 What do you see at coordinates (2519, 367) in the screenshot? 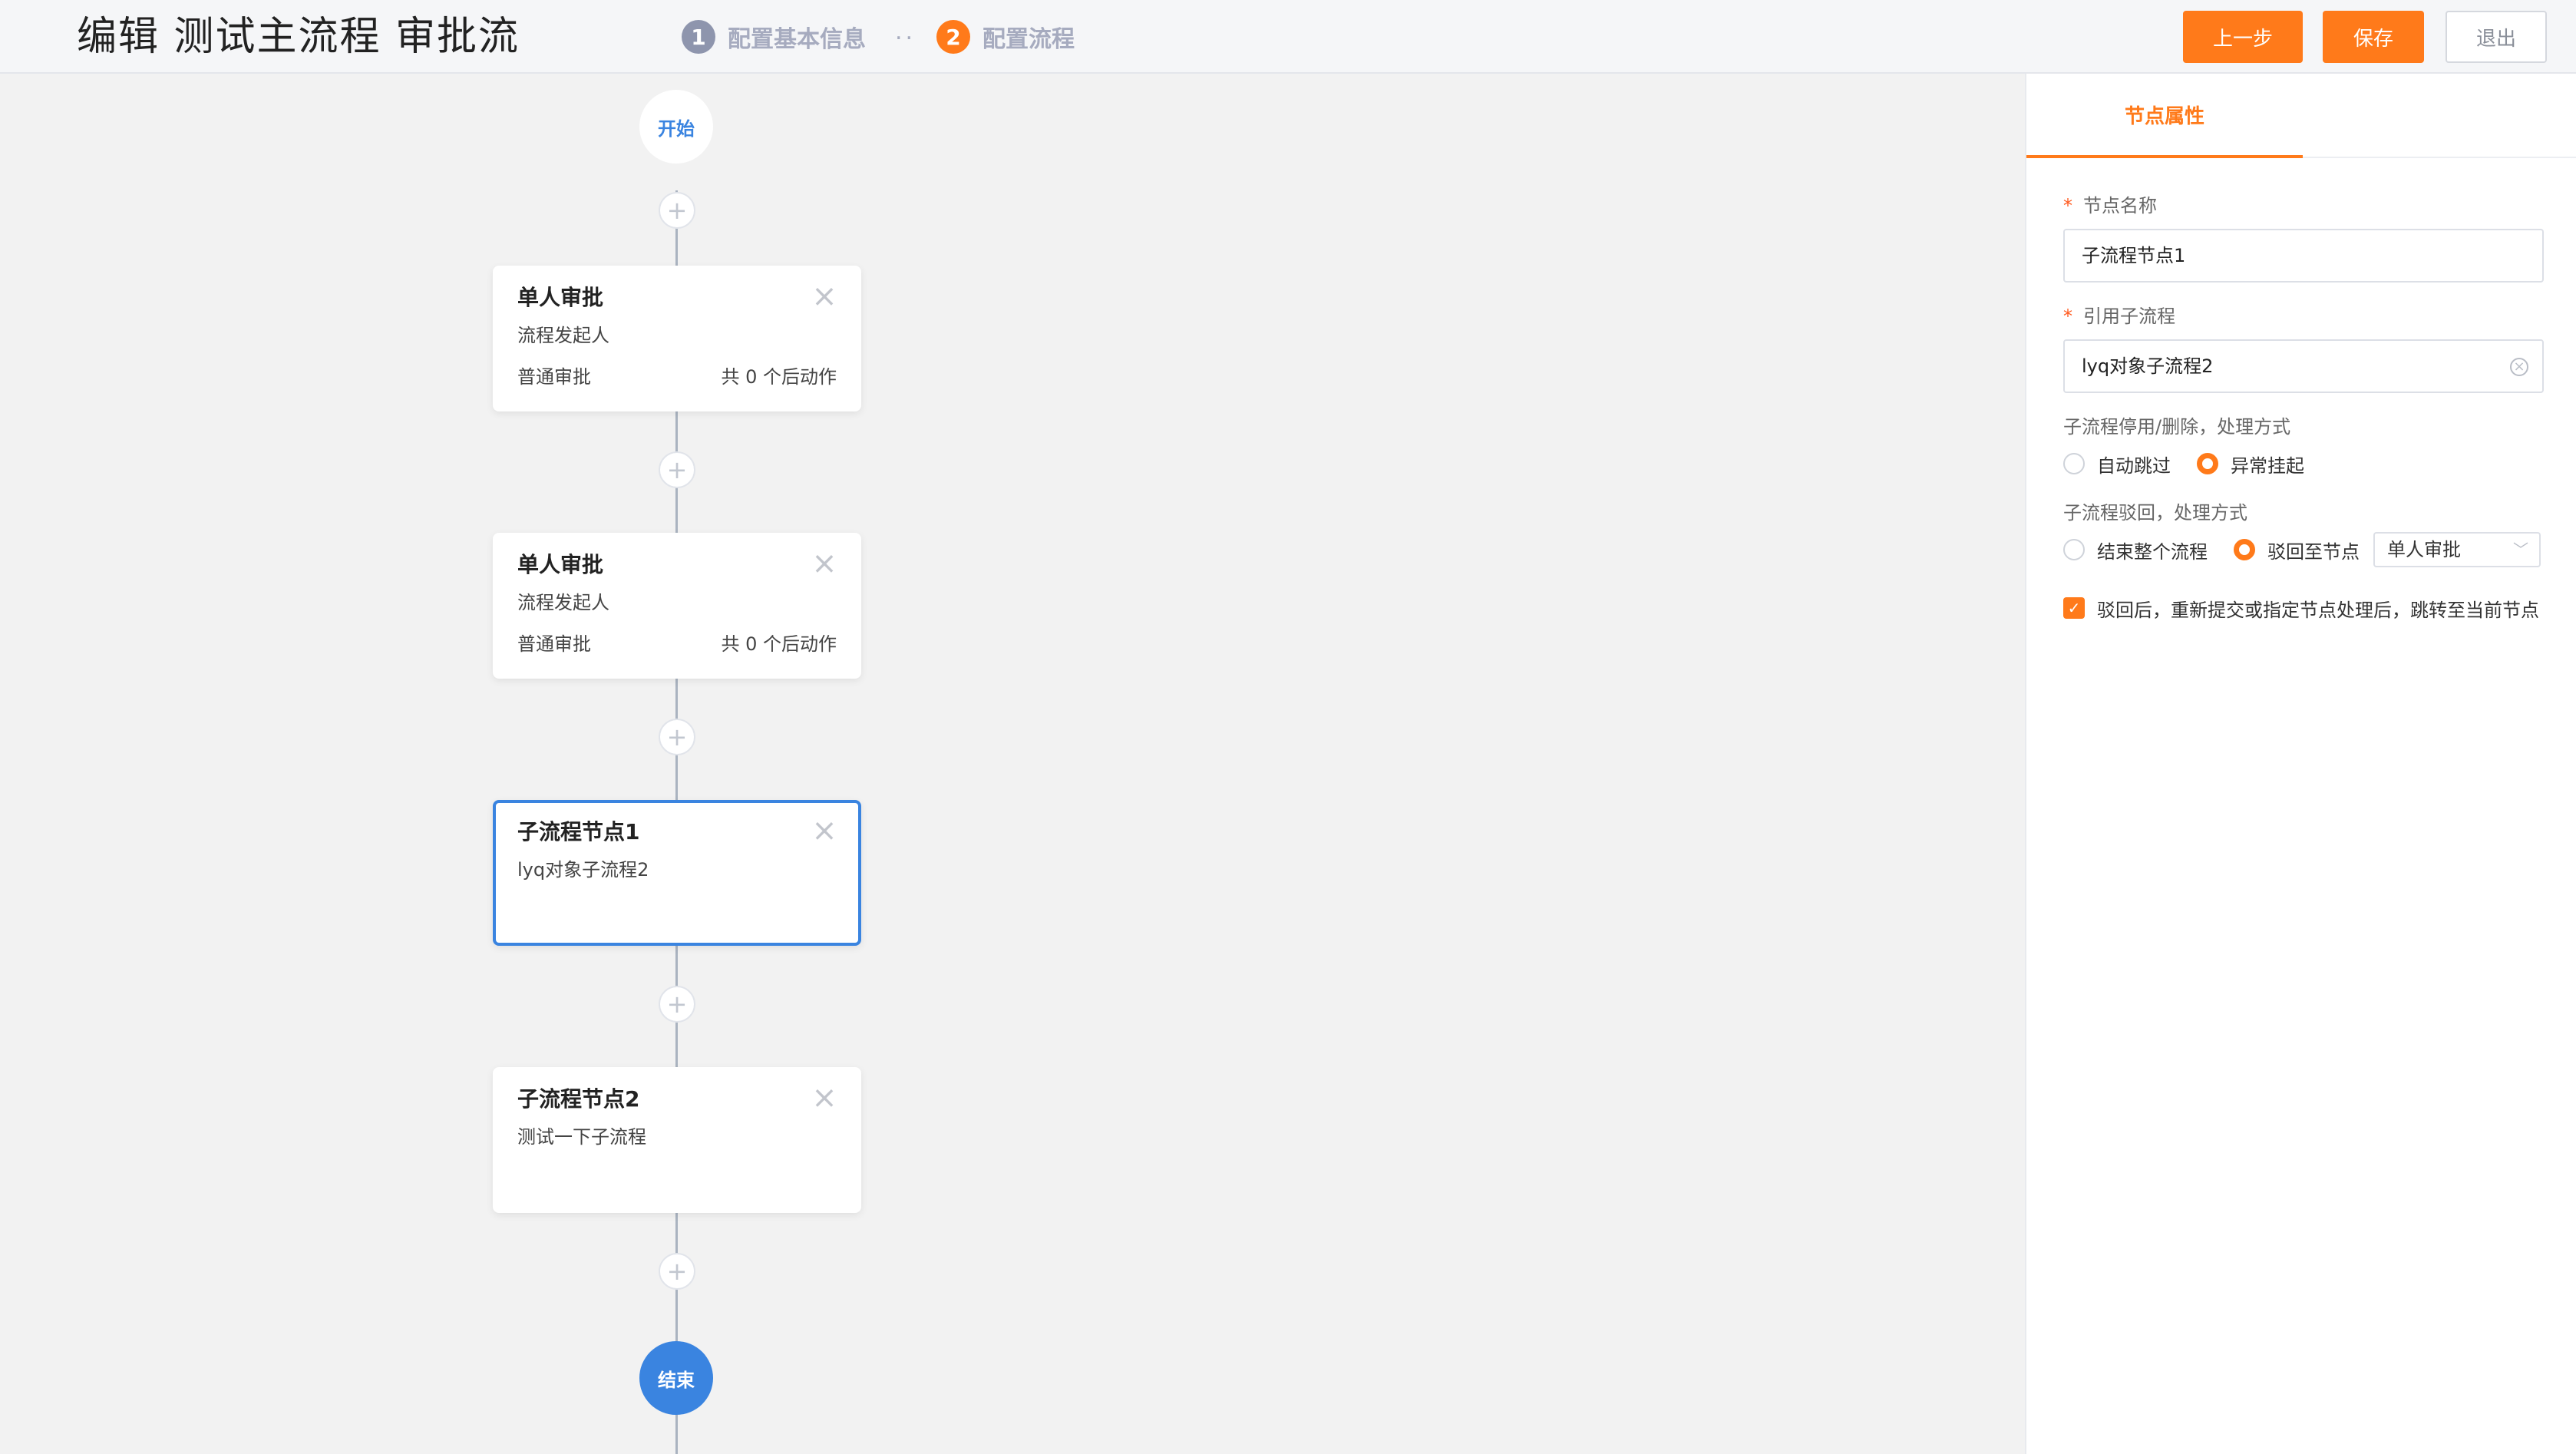
I see `clear-icon: ×` at bounding box center [2519, 367].